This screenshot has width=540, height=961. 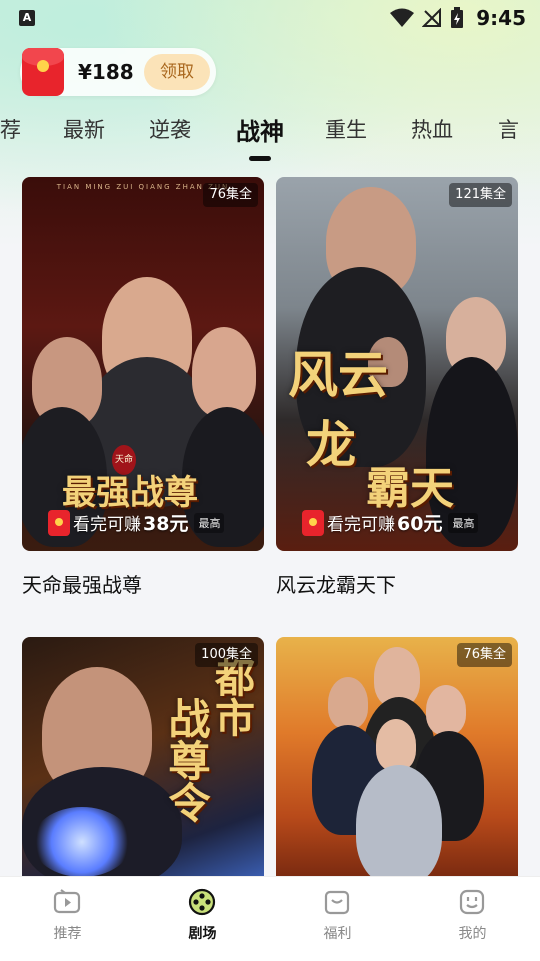 I want to click on clock: 9:45, so click(x=501, y=18).